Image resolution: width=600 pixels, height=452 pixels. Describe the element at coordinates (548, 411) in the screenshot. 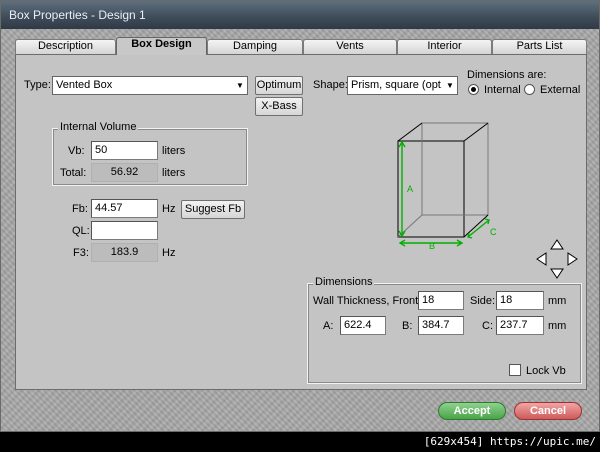

I see `cancel-button: Cancel` at that location.